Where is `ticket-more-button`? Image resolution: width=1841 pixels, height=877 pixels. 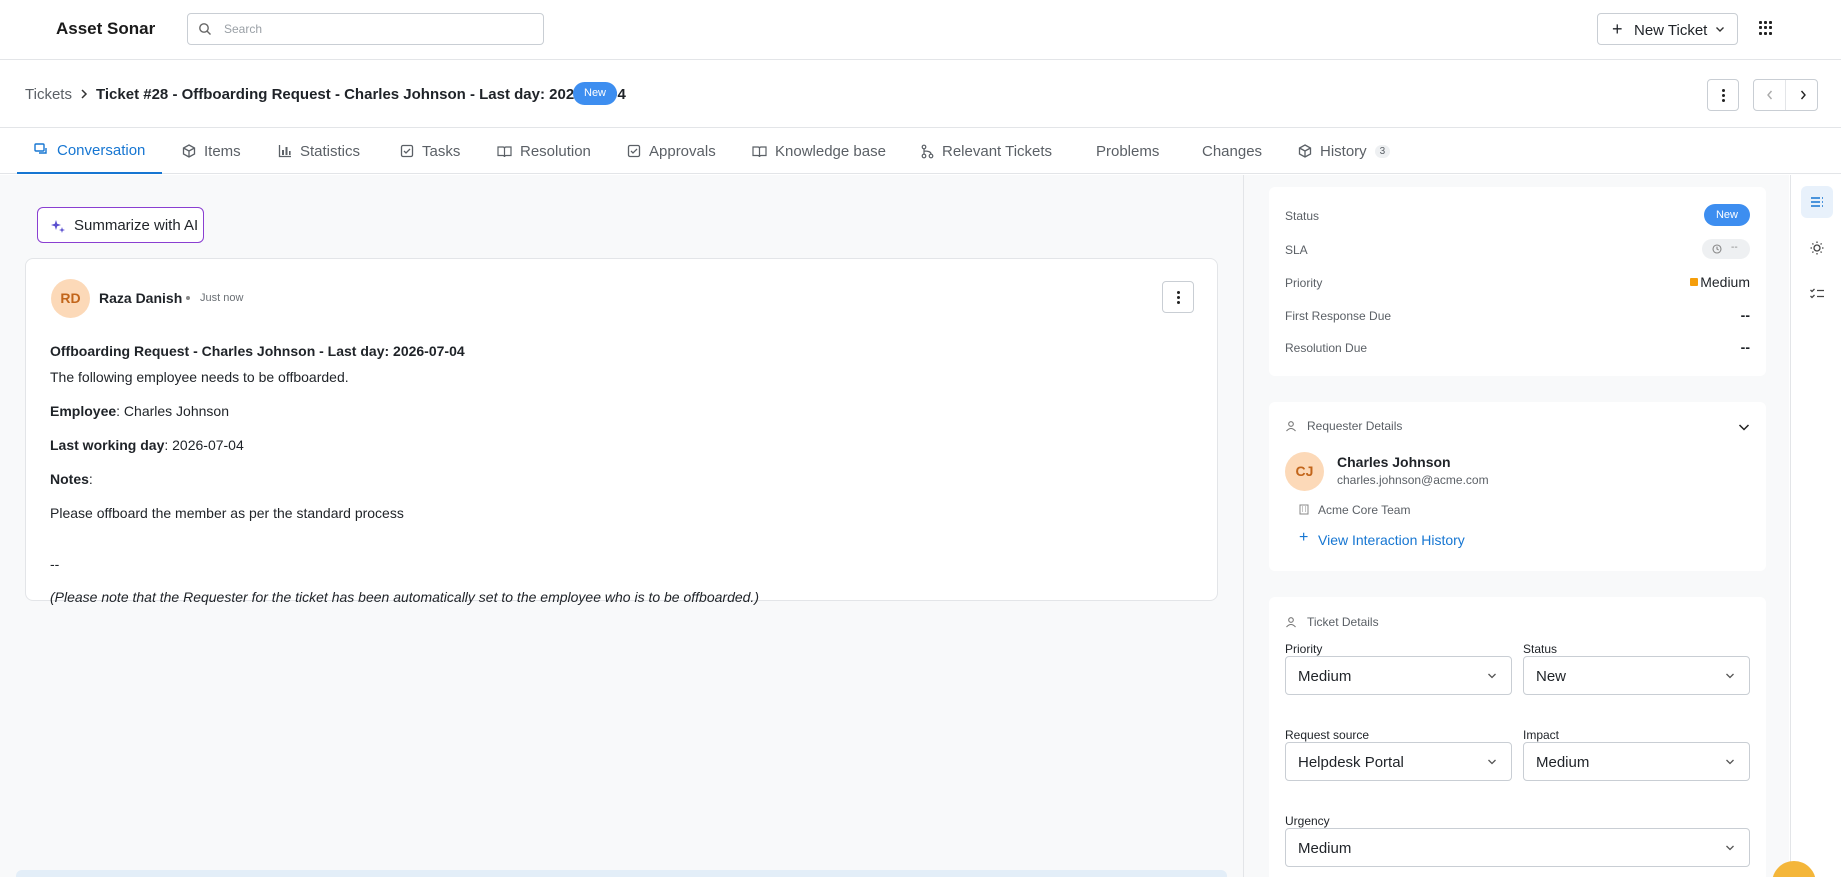
ticket-more-button is located at coordinates (1723, 95).